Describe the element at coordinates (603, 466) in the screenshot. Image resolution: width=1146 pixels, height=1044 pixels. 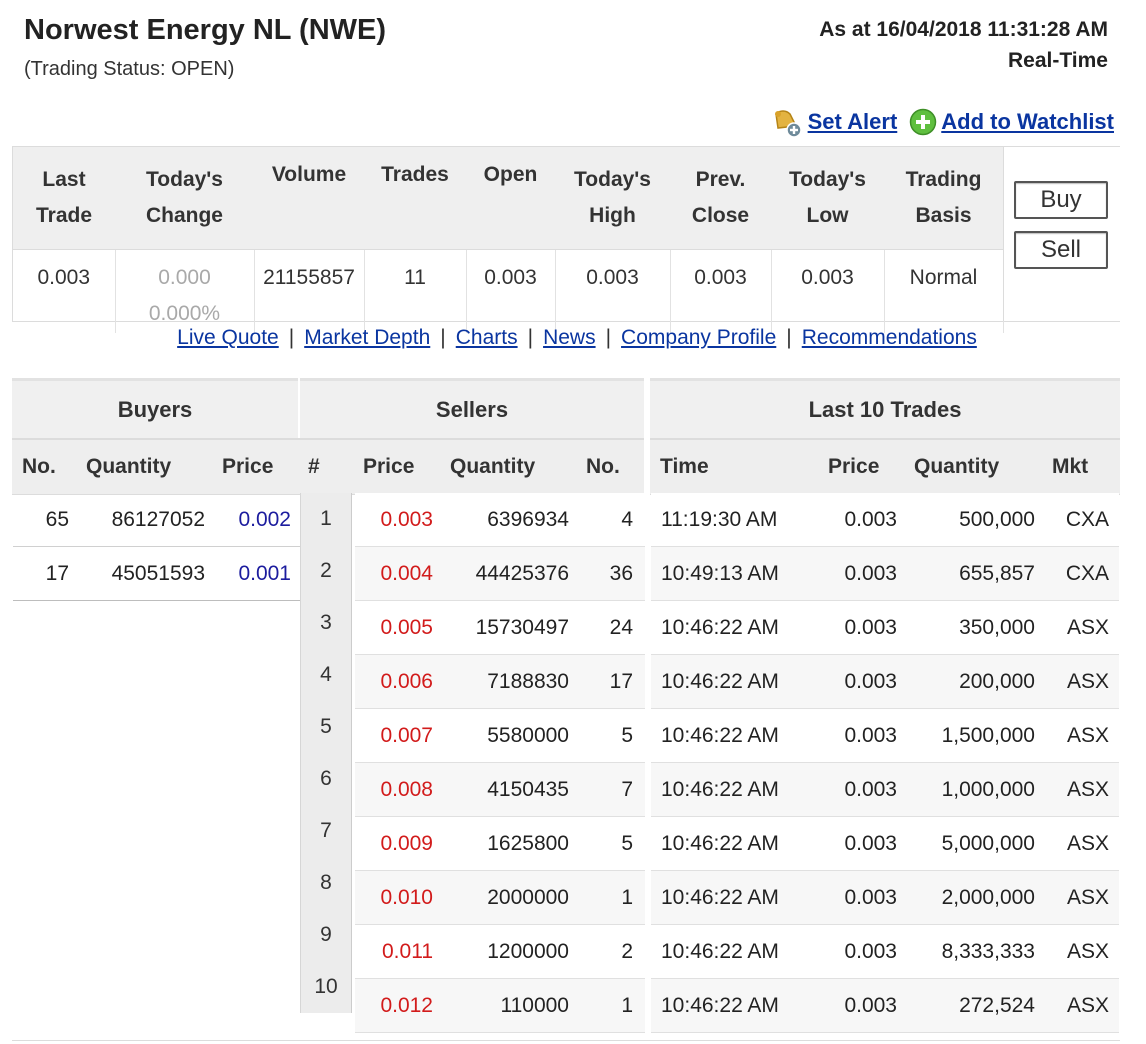
I see `sell-no-header: No.` at that location.